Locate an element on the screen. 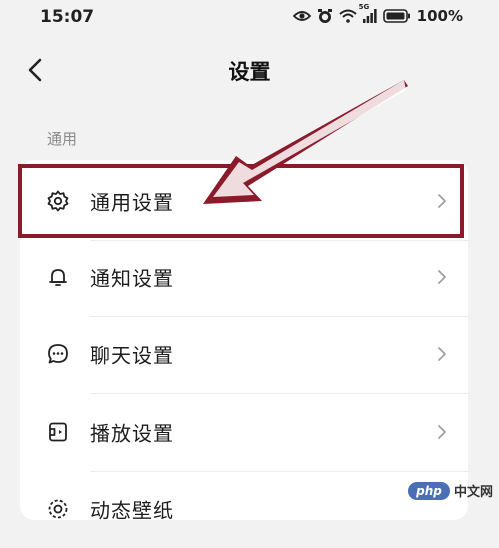 The width and height of the screenshot is (499, 548). watermark-text: 中文网 is located at coordinates (473, 492).